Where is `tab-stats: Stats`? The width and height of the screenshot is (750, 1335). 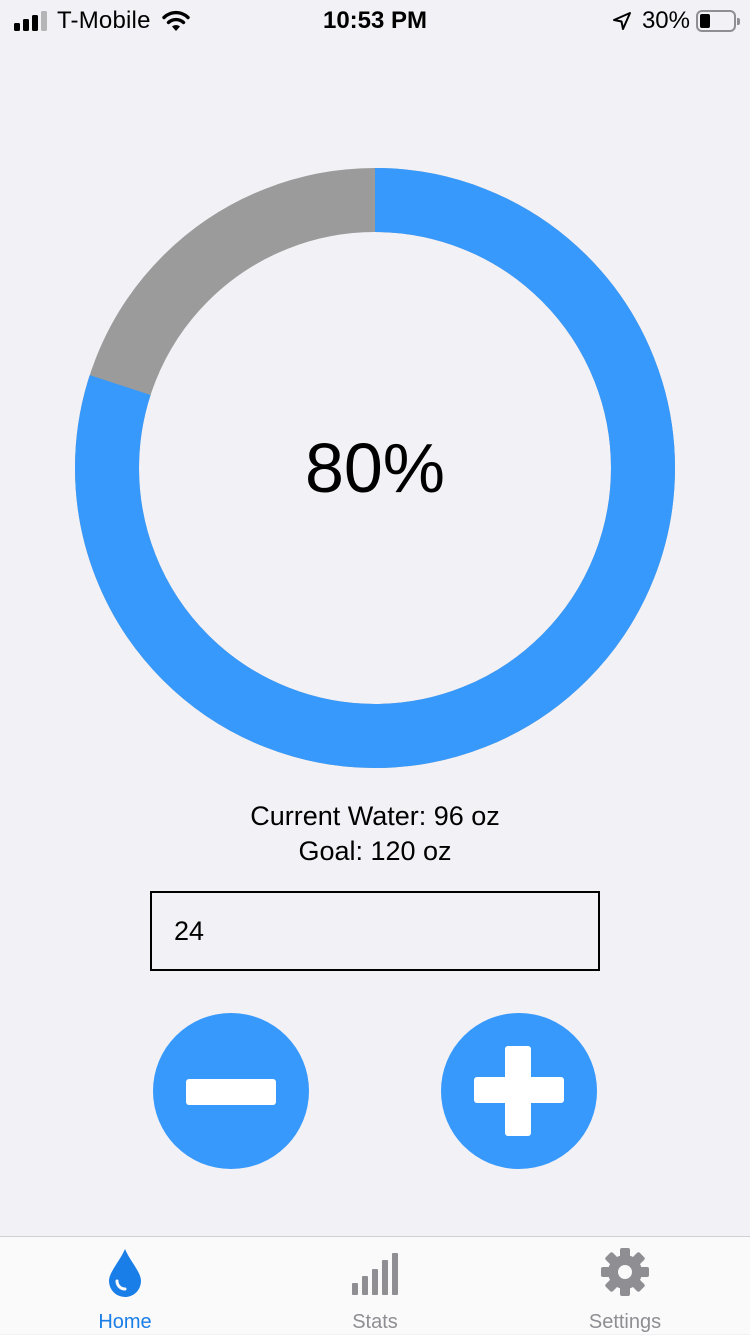
tab-stats: Stats is located at coordinates (375, 1286).